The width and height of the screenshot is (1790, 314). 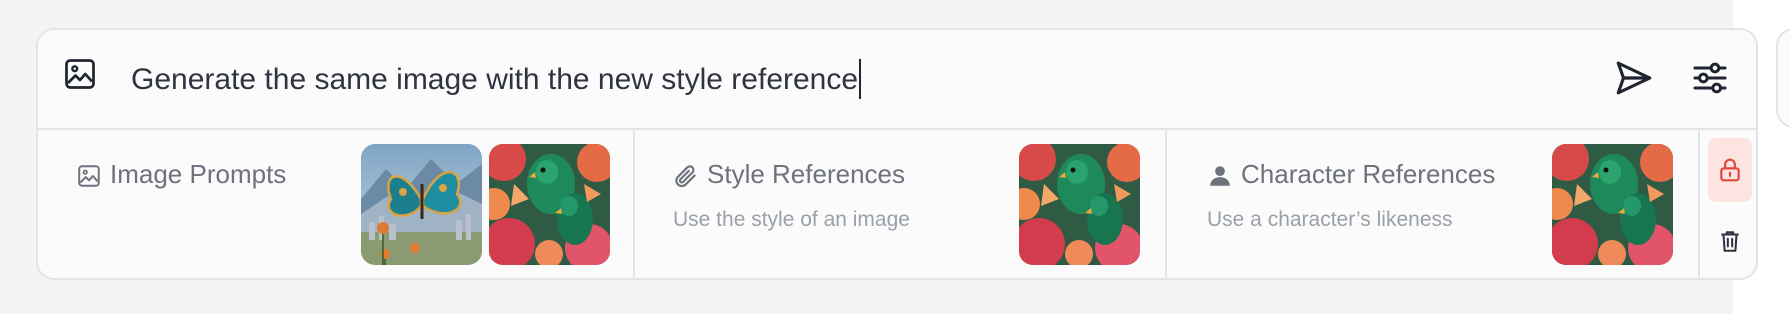 What do you see at coordinates (1783, 78) in the screenshot?
I see `side-panel-edge` at bounding box center [1783, 78].